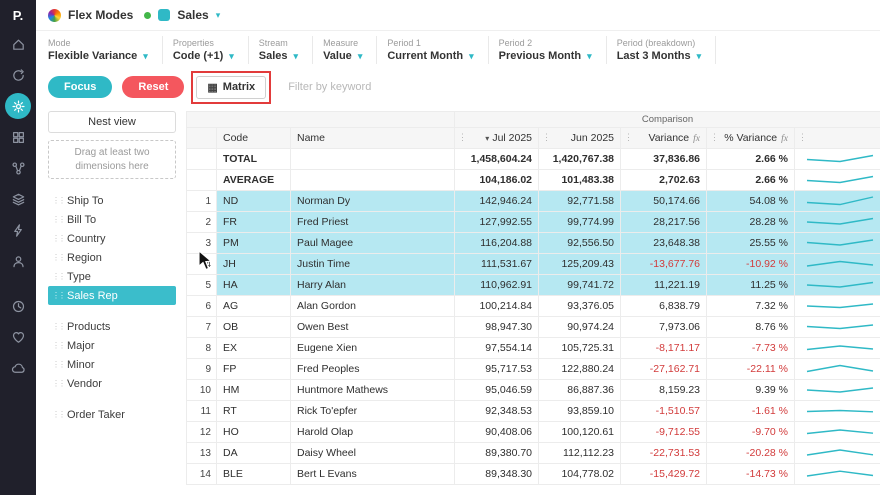 The height and width of the screenshot is (495, 880). Describe the element at coordinates (112, 364) in the screenshot. I see `nest-item-minor: ⋮⋮ Minor` at that location.